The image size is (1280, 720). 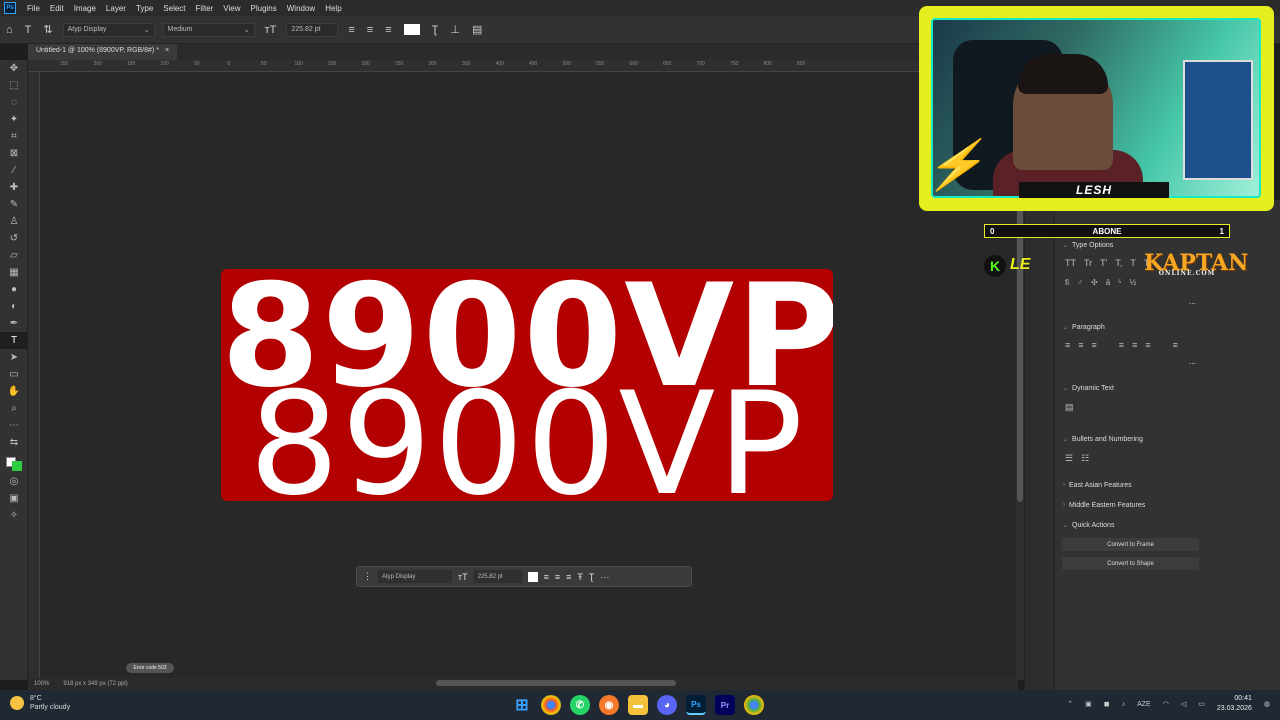 What do you see at coordinates (41, 684) in the screenshot?
I see `zoom-level: 100%` at bounding box center [41, 684].